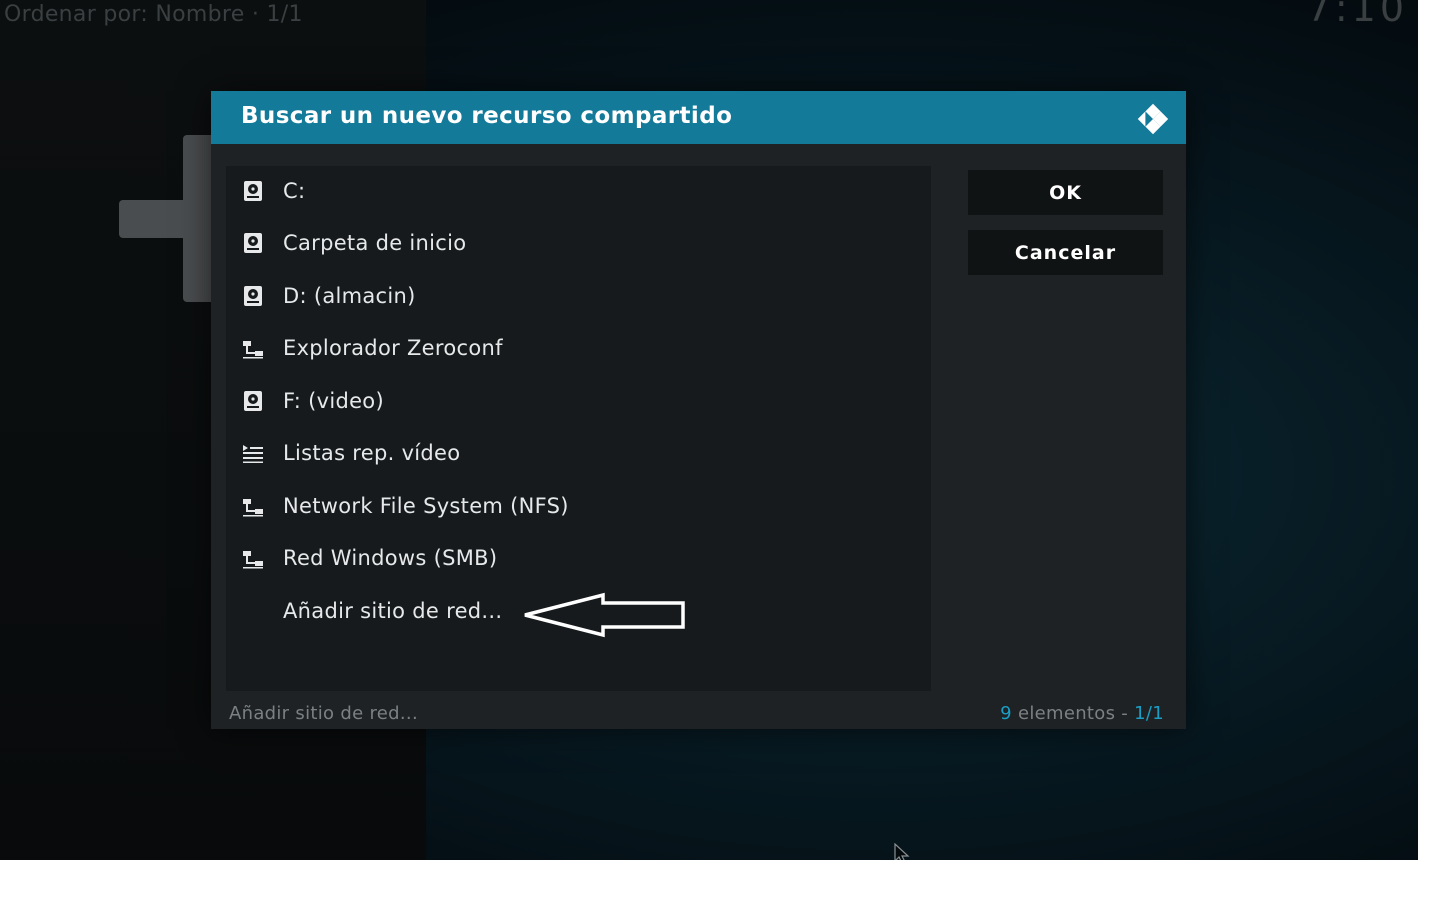  I want to click on list-item-label: Red Windows (SMB), so click(390, 558).